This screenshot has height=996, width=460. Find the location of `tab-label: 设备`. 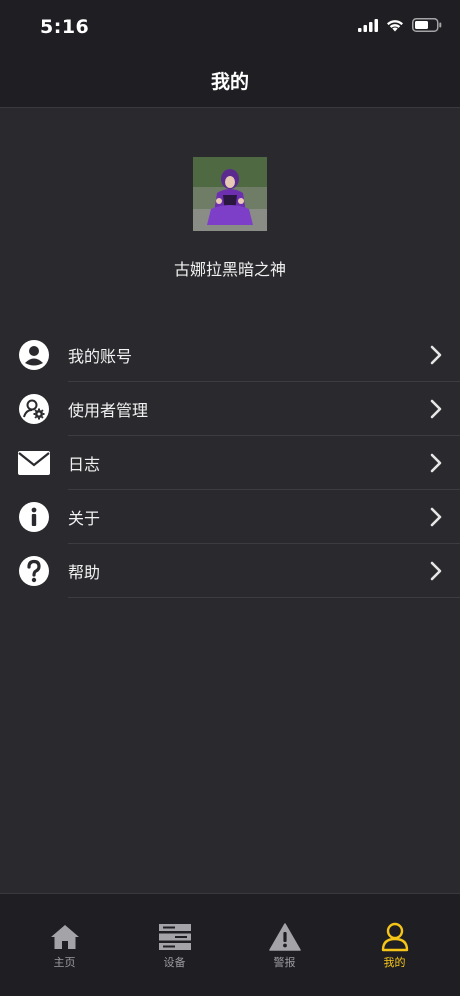

tab-label: 设备 is located at coordinates (174, 962).